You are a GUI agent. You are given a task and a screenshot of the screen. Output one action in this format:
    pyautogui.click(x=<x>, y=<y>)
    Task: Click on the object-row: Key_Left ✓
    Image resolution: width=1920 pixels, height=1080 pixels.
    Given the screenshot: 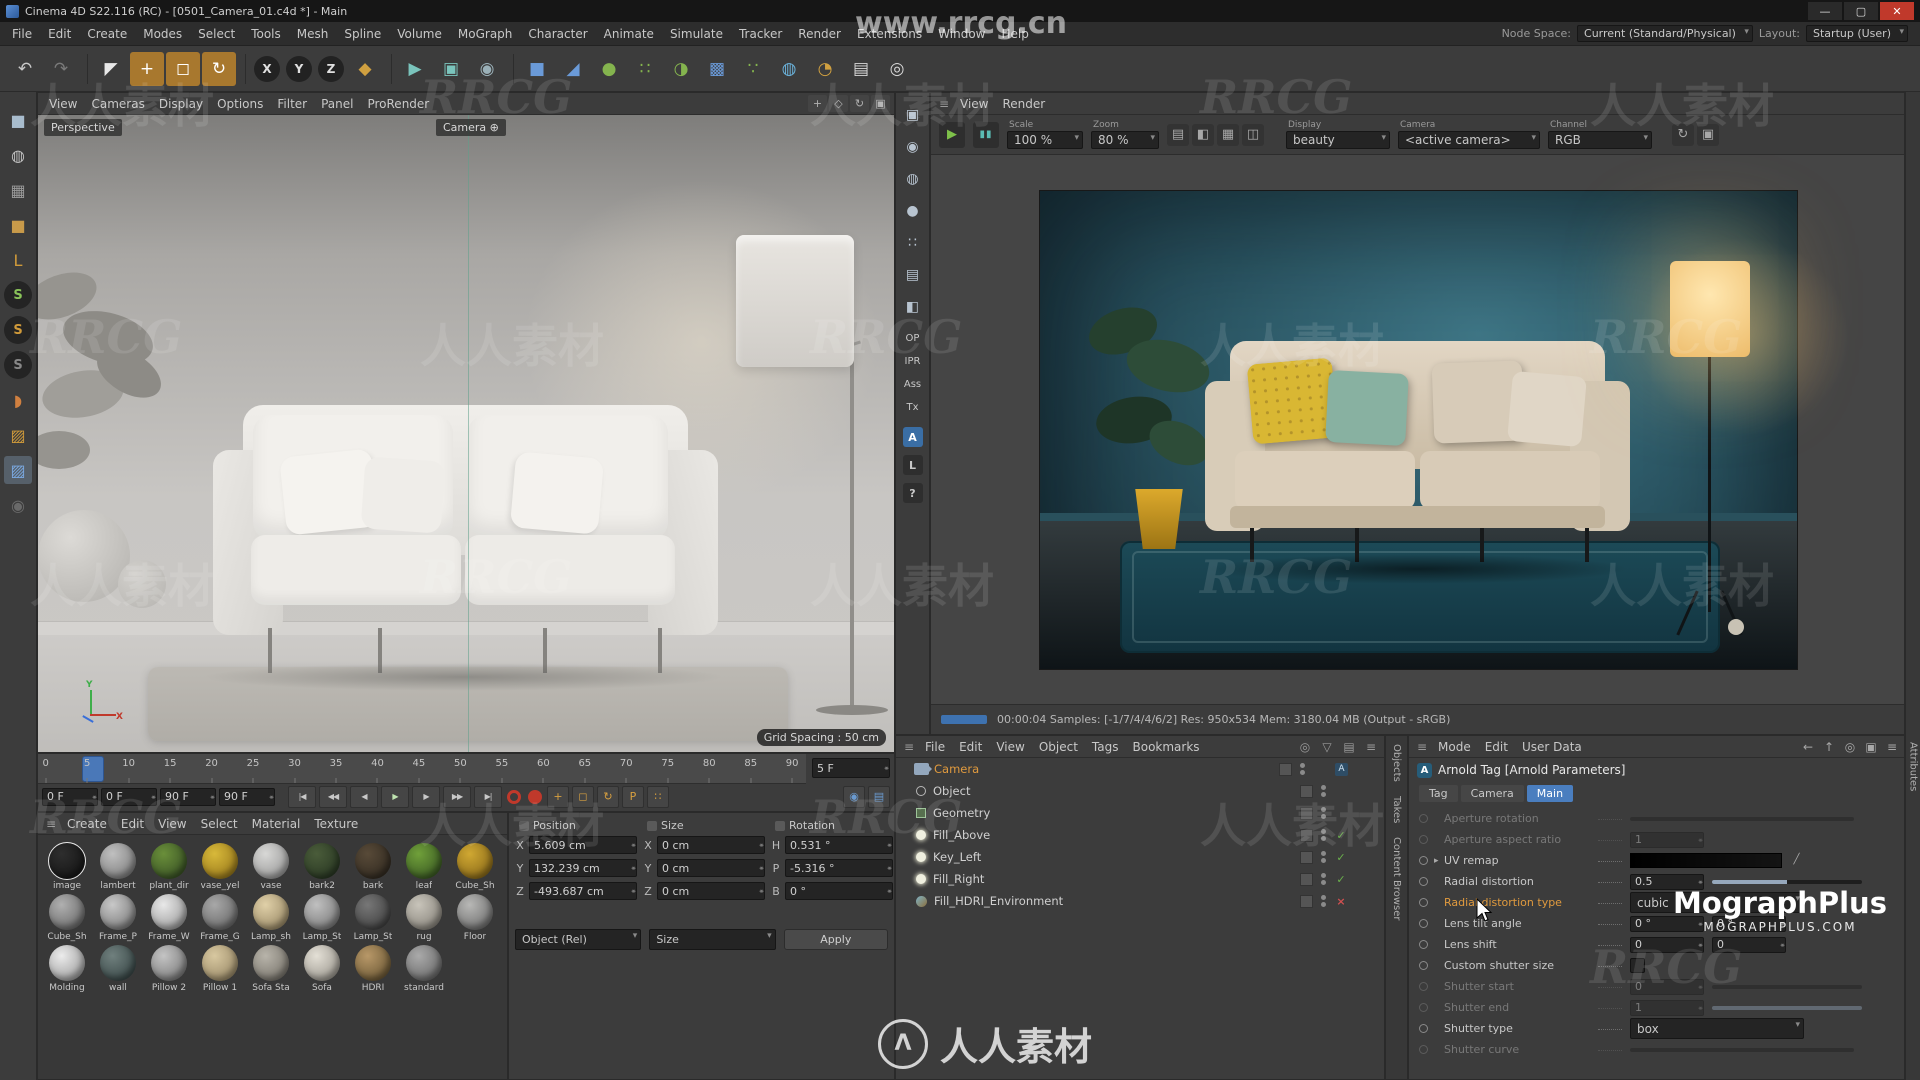 What is the action you would take?
    pyautogui.click(x=1140, y=857)
    